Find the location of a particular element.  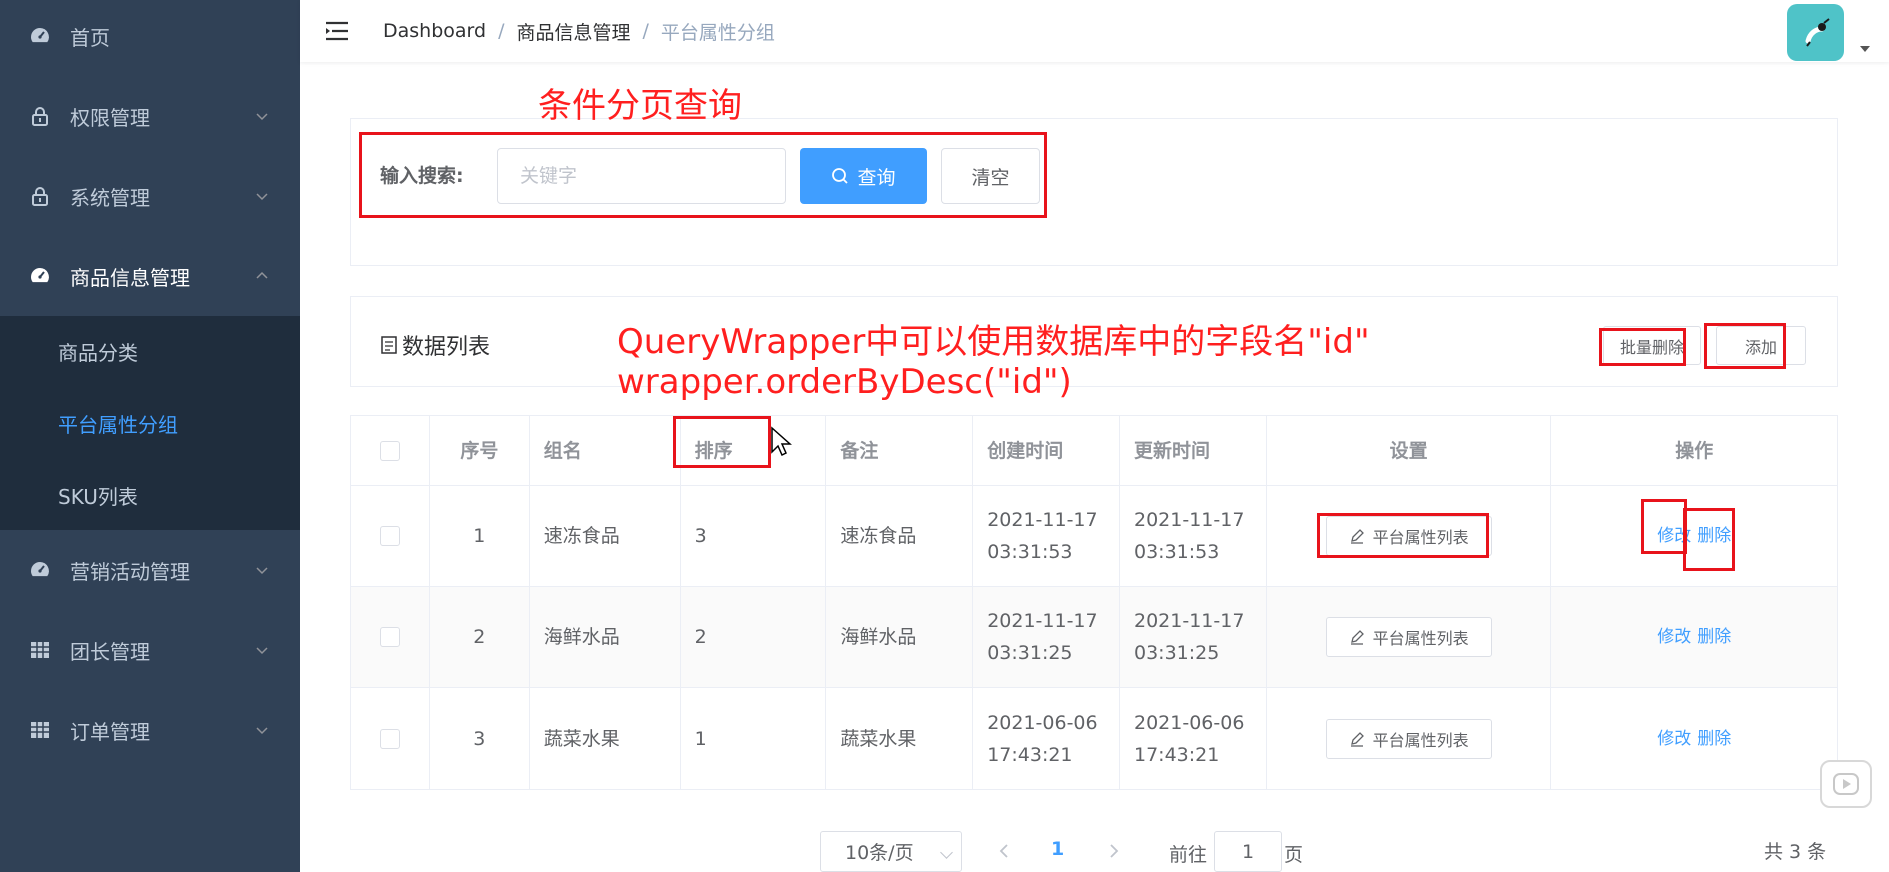

table-icon is located at coordinates (40, 650).